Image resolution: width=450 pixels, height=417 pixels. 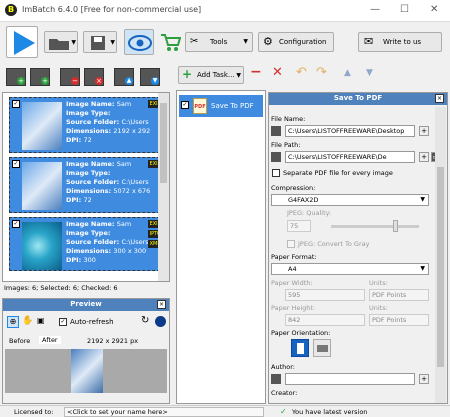 What do you see at coordinates (150, 77) in the screenshot?
I see `move-down-button: ▼` at bounding box center [150, 77].